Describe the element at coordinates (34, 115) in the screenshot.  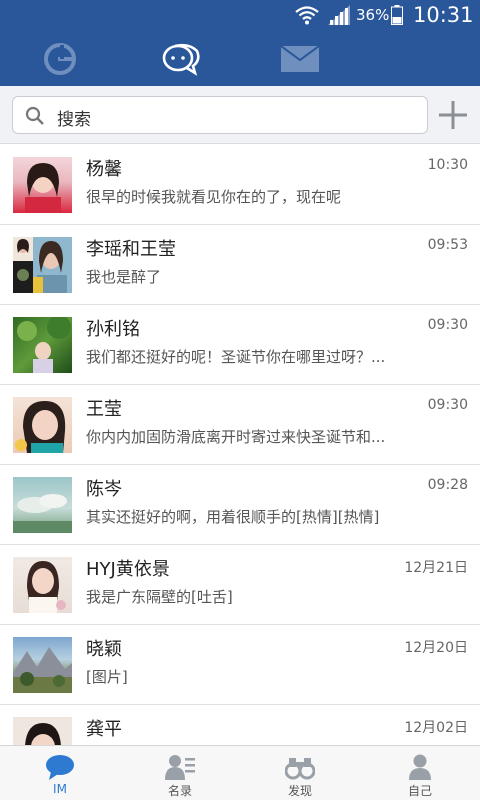
I see `search-icon` at that location.